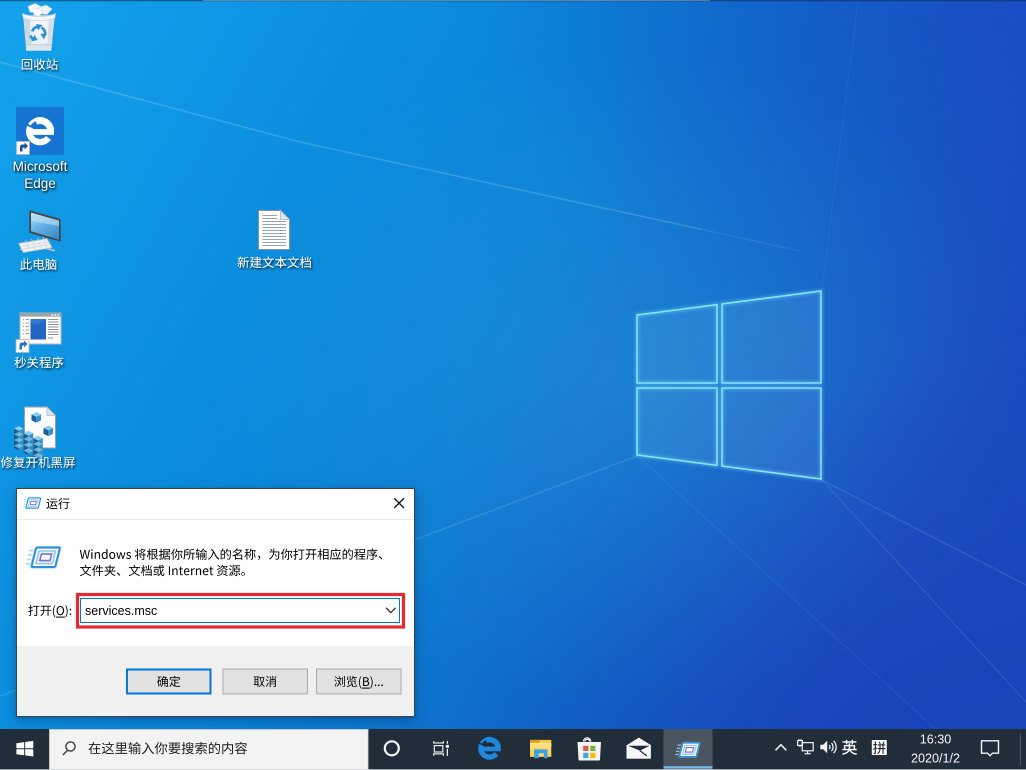 The width and height of the screenshot is (1026, 770). What do you see at coordinates (121, 611) in the screenshot?
I see `svg-text: services.msc` at bounding box center [121, 611].